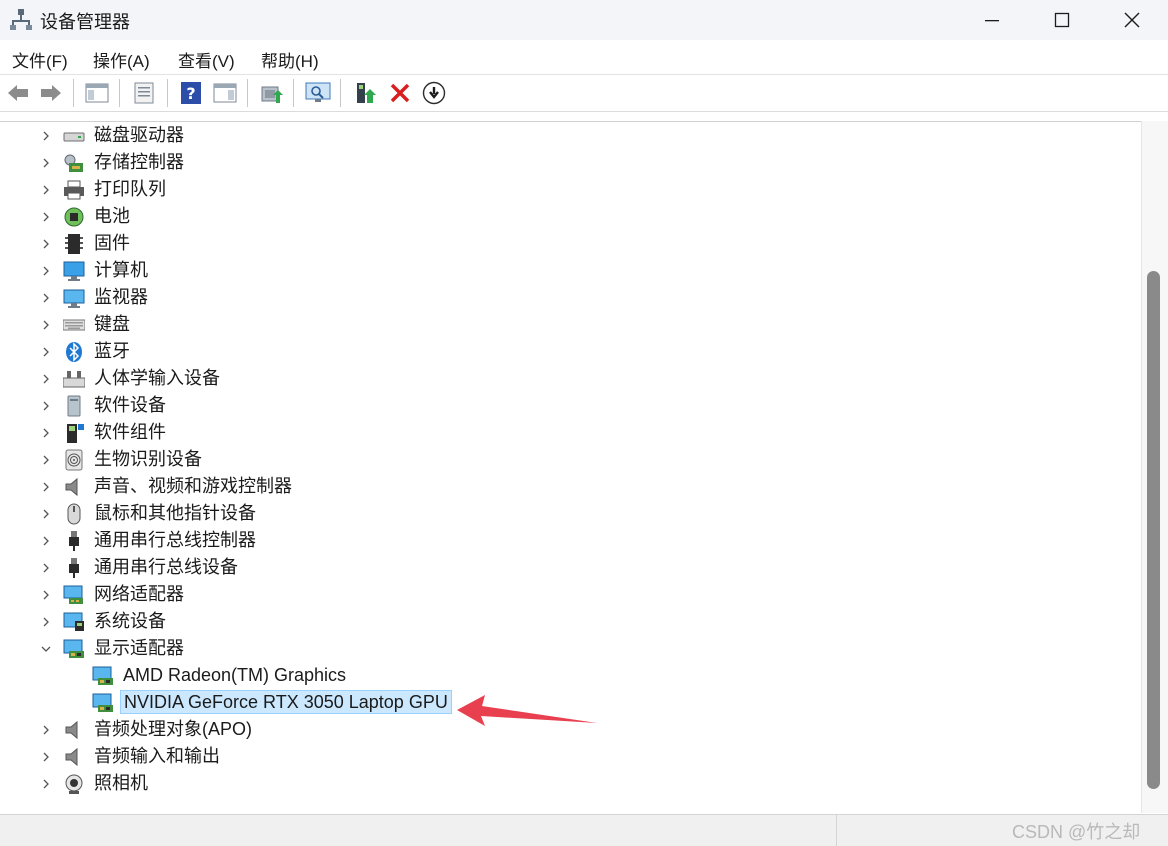 The height and width of the screenshot is (846, 1168). I want to click on tree-category: 人体学输入设备, so click(570, 378).